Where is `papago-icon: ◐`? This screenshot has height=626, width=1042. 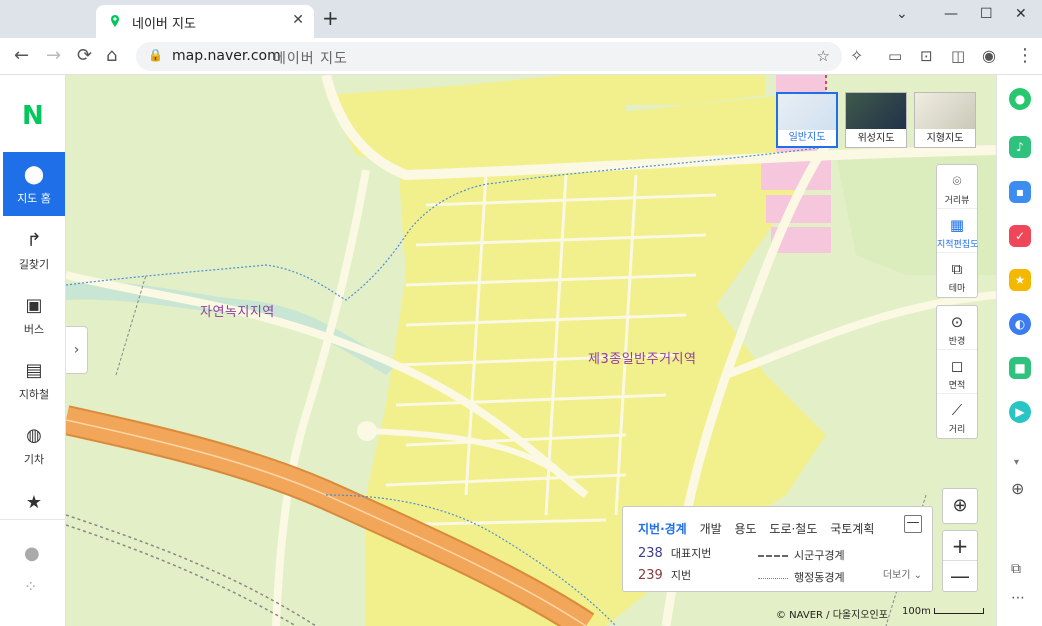 papago-icon: ◐ is located at coordinates (1020, 324).